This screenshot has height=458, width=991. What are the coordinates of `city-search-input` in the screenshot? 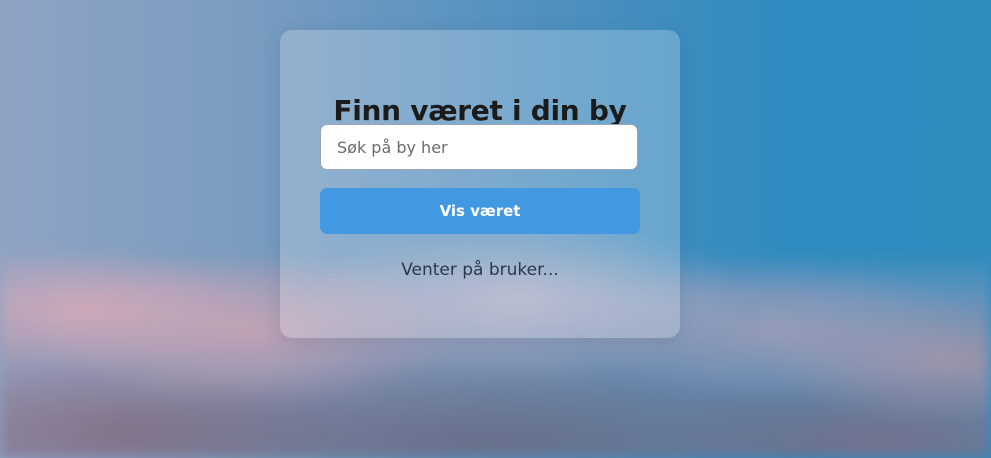 It's located at (479, 147).